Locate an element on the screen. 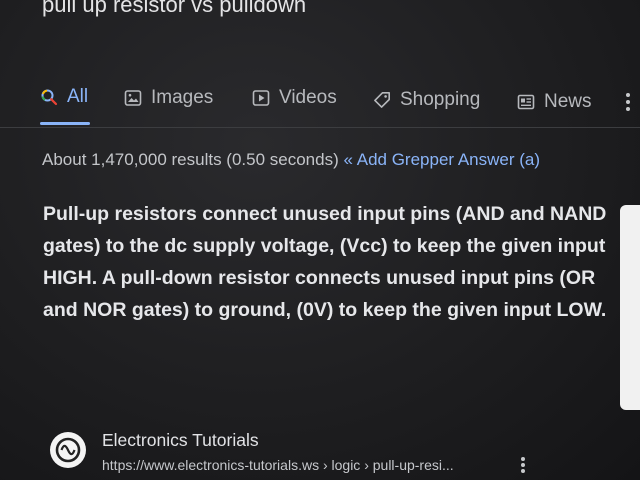  side-panel-edge is located at coordinates (630, 307).